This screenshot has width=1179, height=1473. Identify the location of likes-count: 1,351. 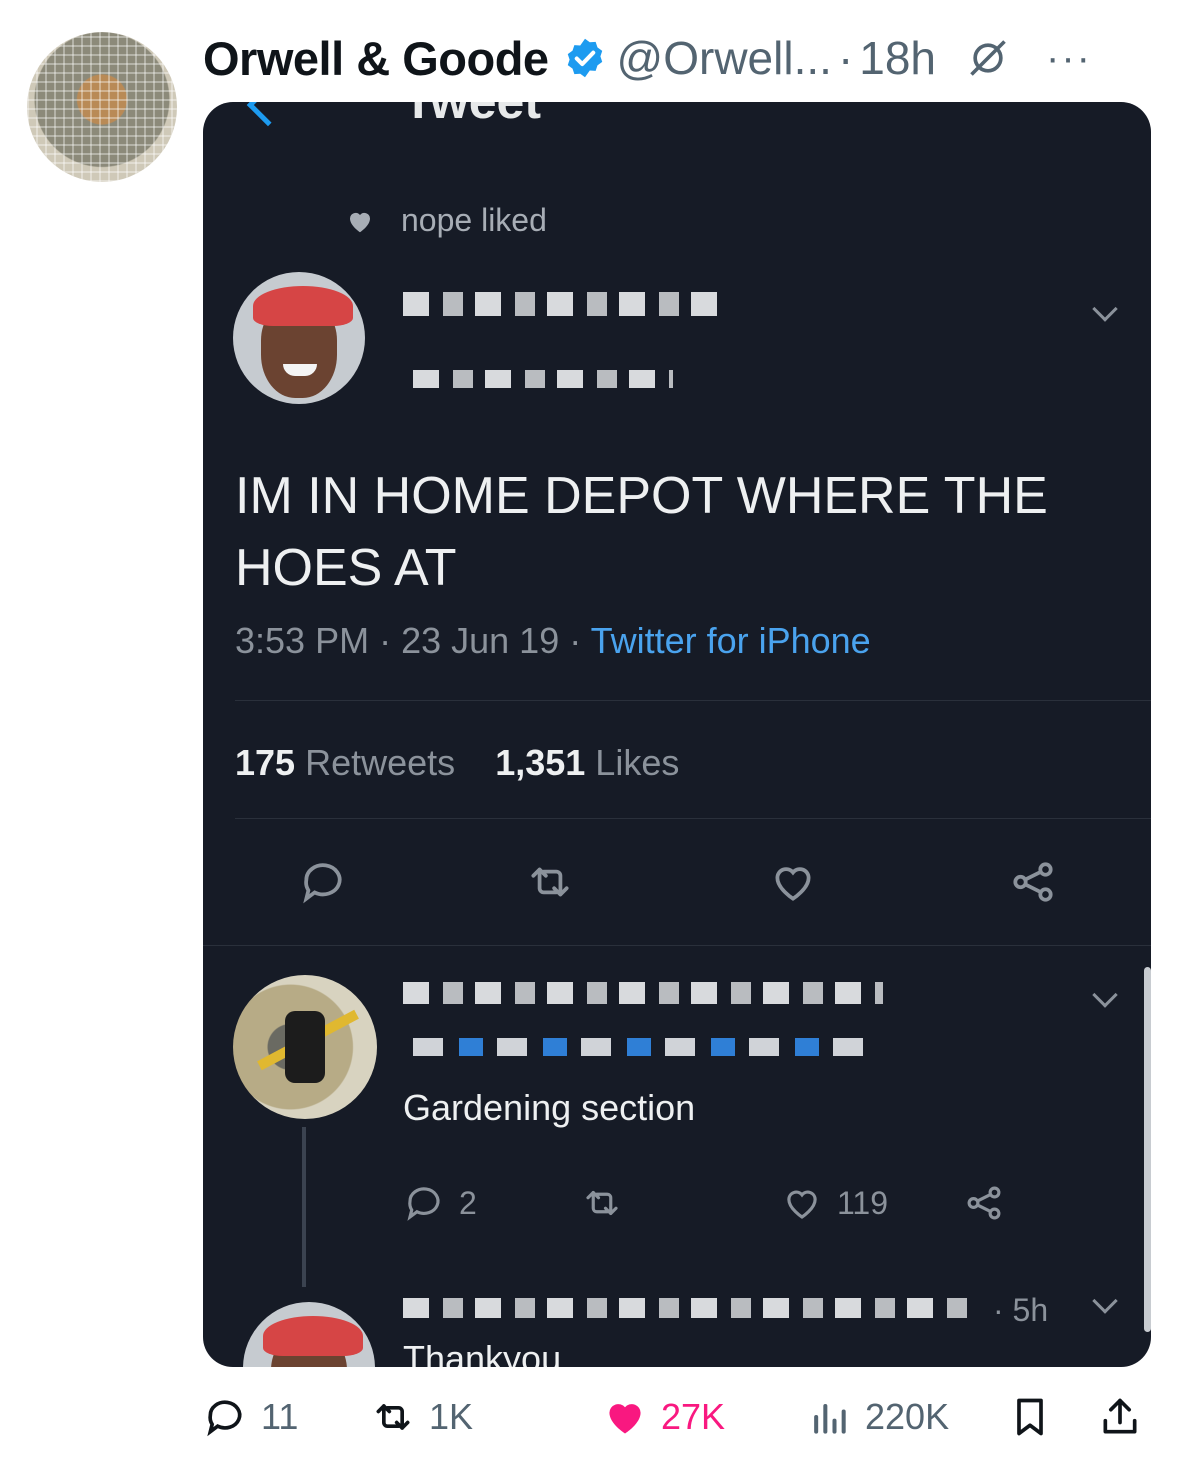
(540, 762).